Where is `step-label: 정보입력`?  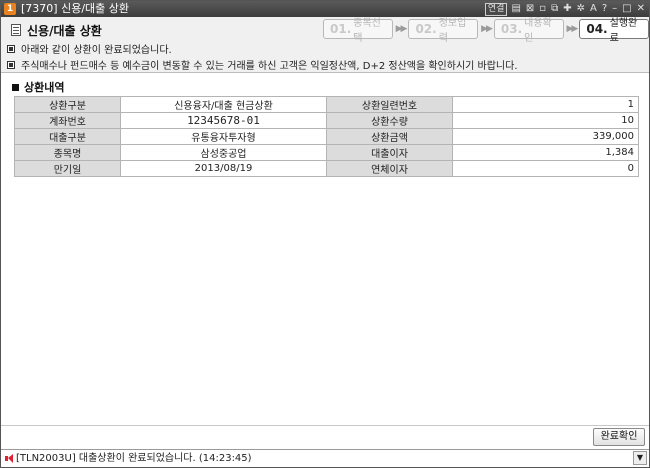 step-label: 정보입력 is located at coordinates (452, 31).